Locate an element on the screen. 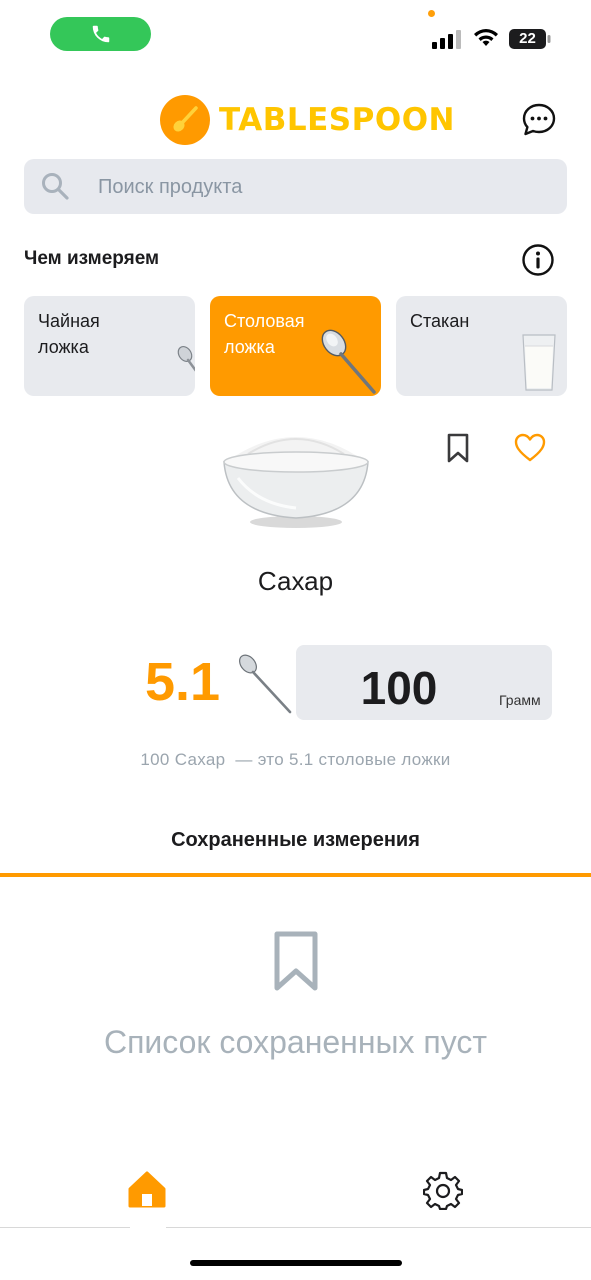 The image size is (591, 1280). battery-level: 22 is located at coordinates (527, 38).